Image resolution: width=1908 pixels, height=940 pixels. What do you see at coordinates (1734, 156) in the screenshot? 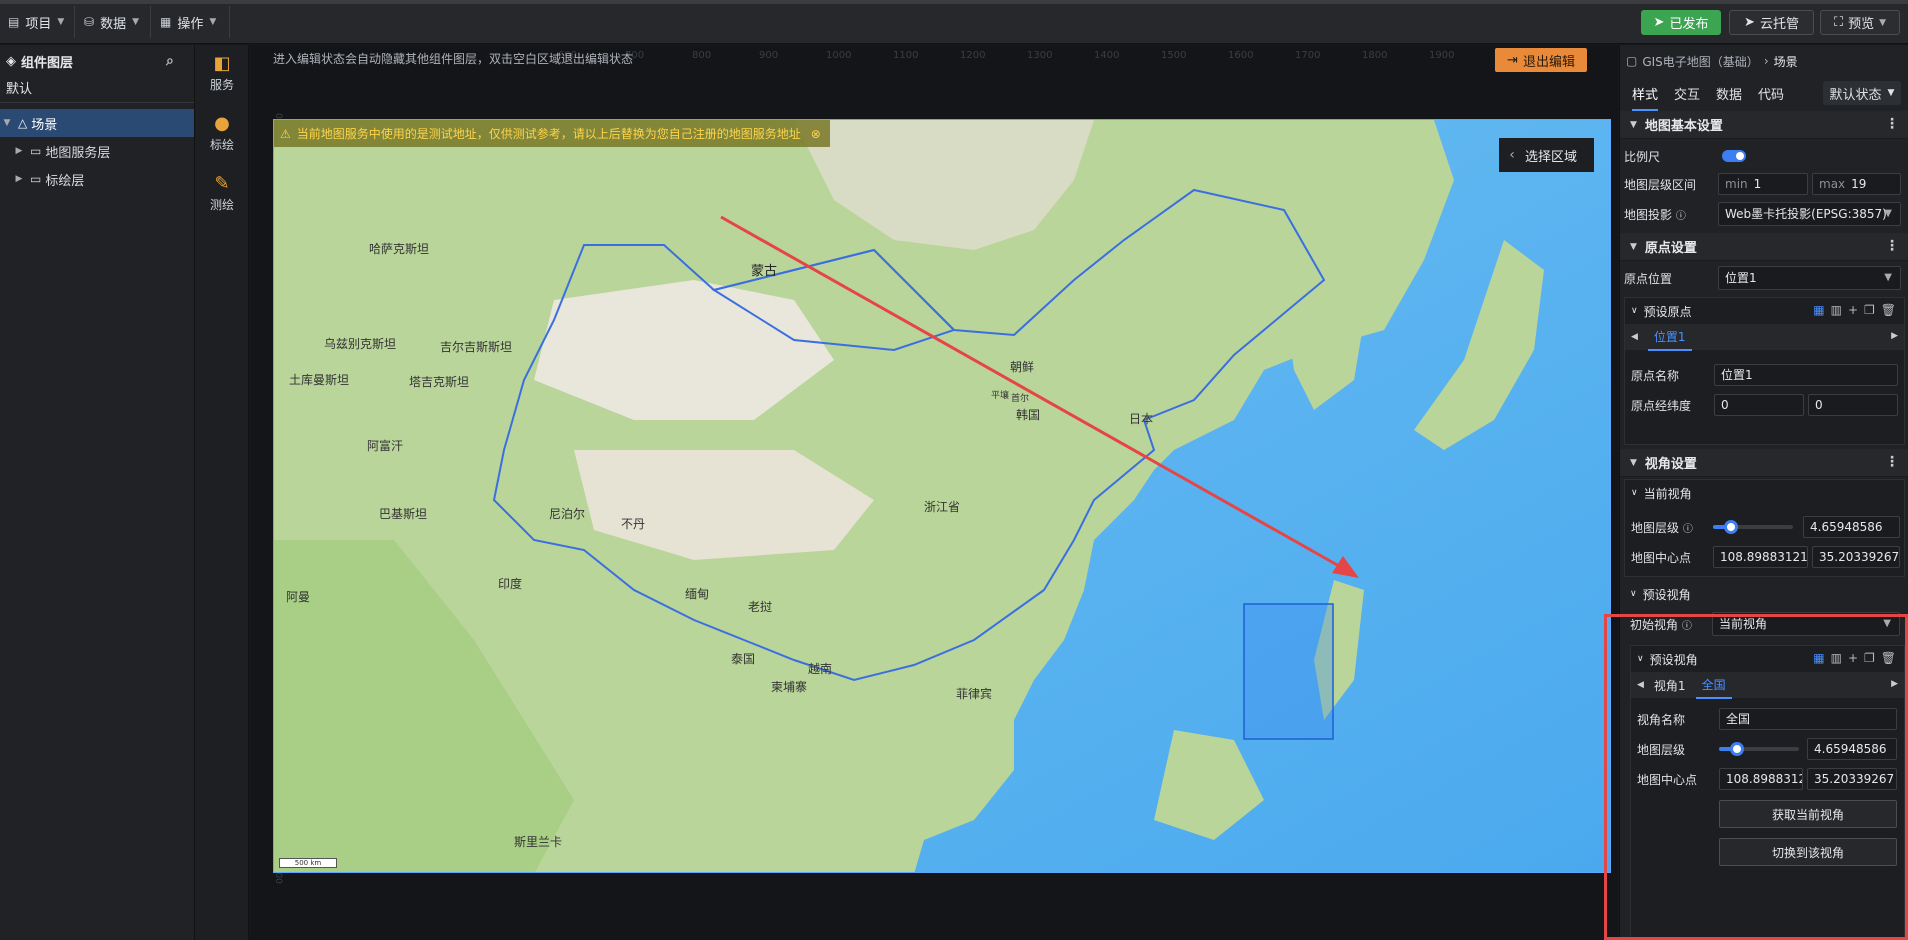
I see `scale-toggle` at bounding box center [1734, 156].